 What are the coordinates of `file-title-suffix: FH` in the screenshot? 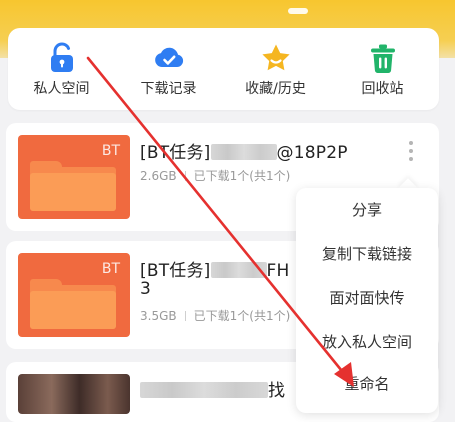 It's located at (278, 271).